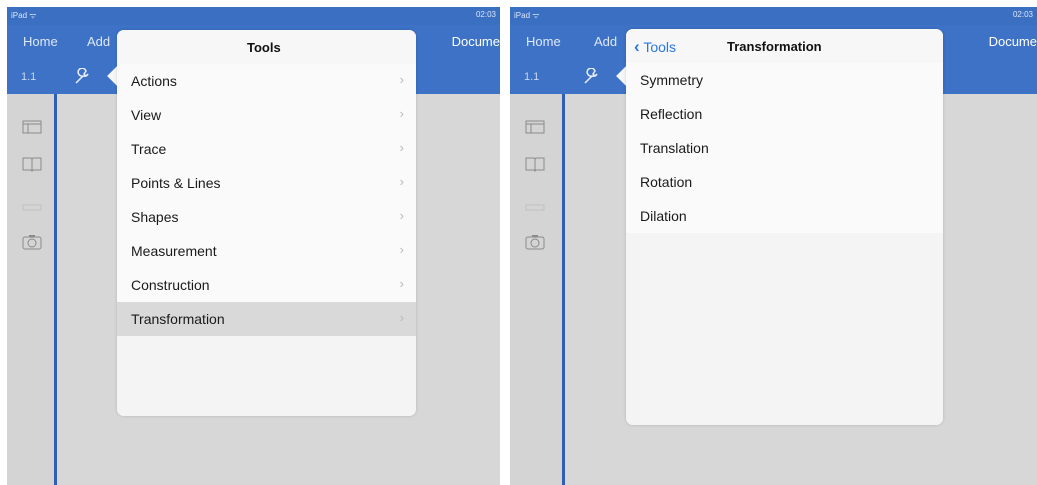  I want to click on back-label: Tools, so click(659, 47).